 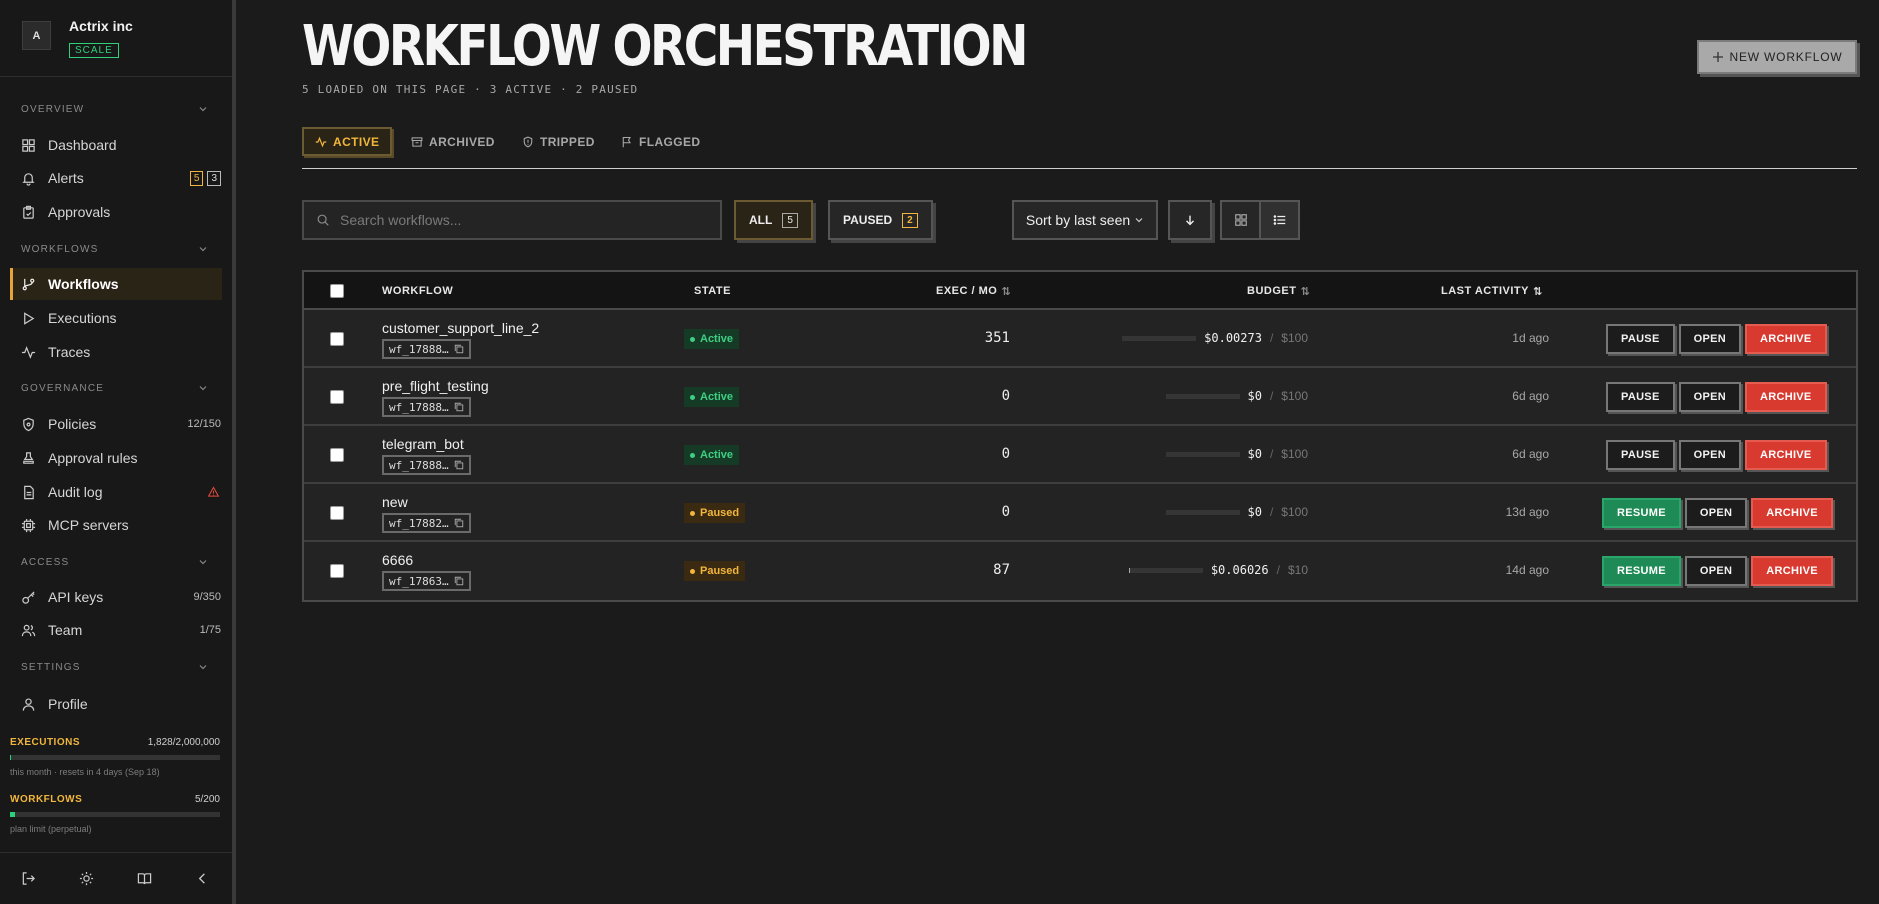 What do you see at coordinates (1079, 147) in the screenshot?
I see `status-tabs: ACTIVE ARCHIVED TRIPPED FLAGGED` at bounding box center [1079, 147].